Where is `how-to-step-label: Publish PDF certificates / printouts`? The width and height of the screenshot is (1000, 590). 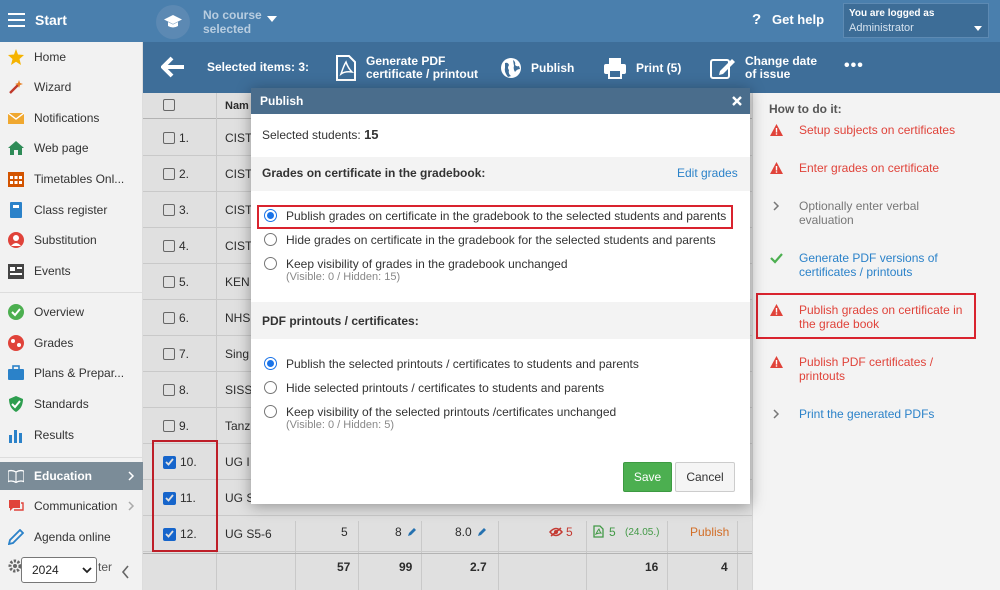 how-to-step-label: Publish PDF certificates / printouts is located at coordinates (866, 369).